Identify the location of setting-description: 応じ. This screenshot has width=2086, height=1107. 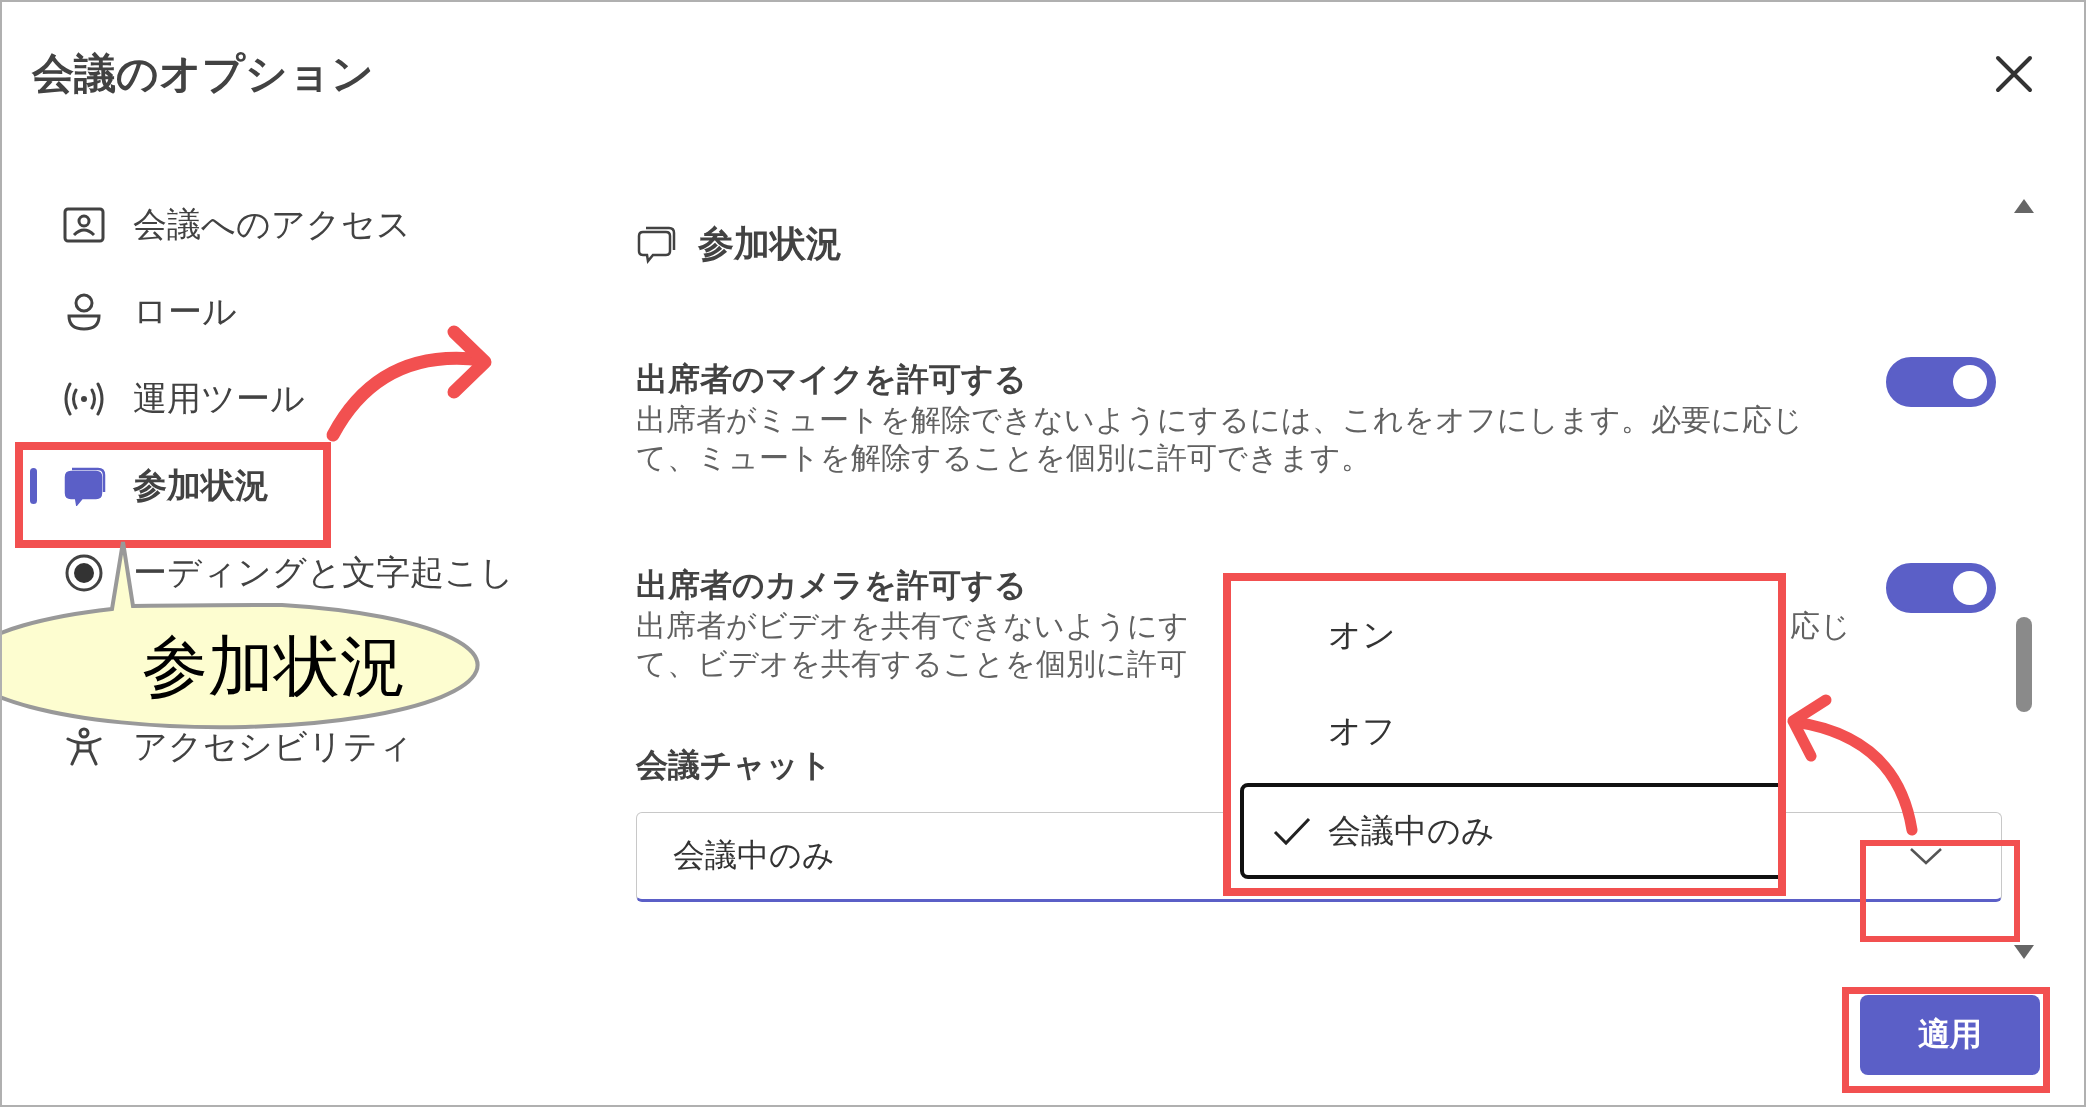
(1820, 626).